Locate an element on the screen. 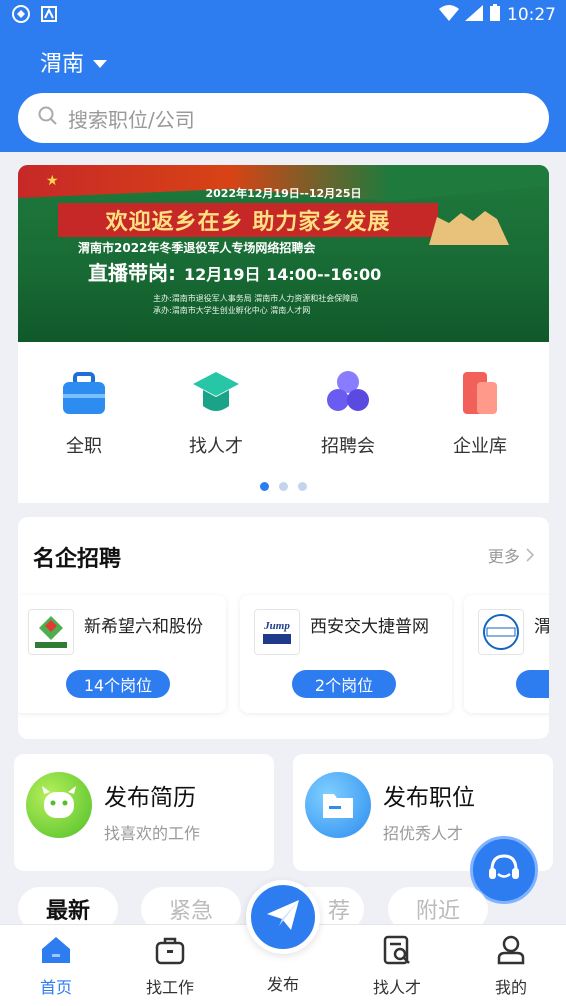  company-name: 渭 is located at coordinates (541, 627).